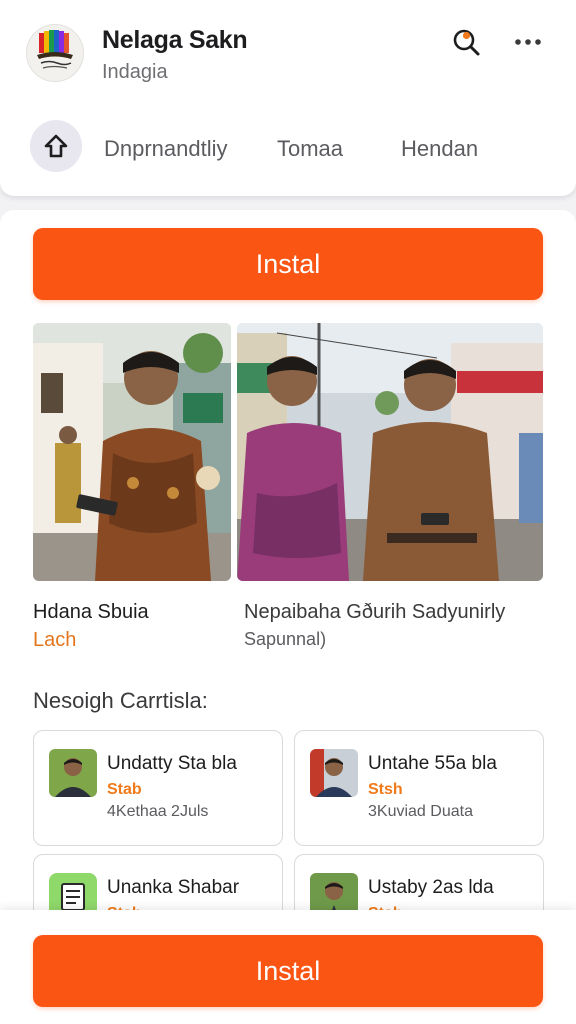 The height and width of the screenshot is (1024, 576). Describe the element at coordinates (56, 146) in the screenshot. I see `home-up-icon` at that location.